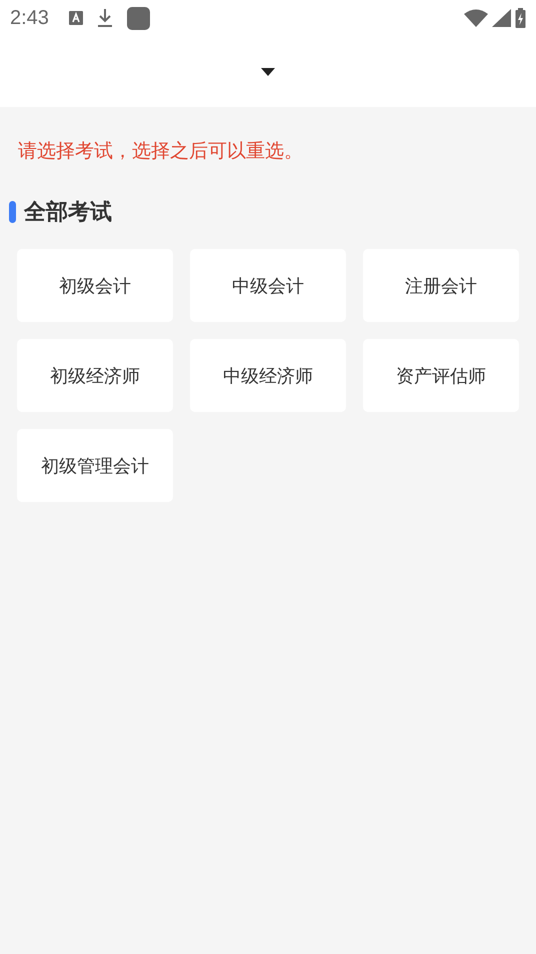  Describe the element at coordinates (268, 72) in the screenshot. I see `dropdown-icon` at that location.